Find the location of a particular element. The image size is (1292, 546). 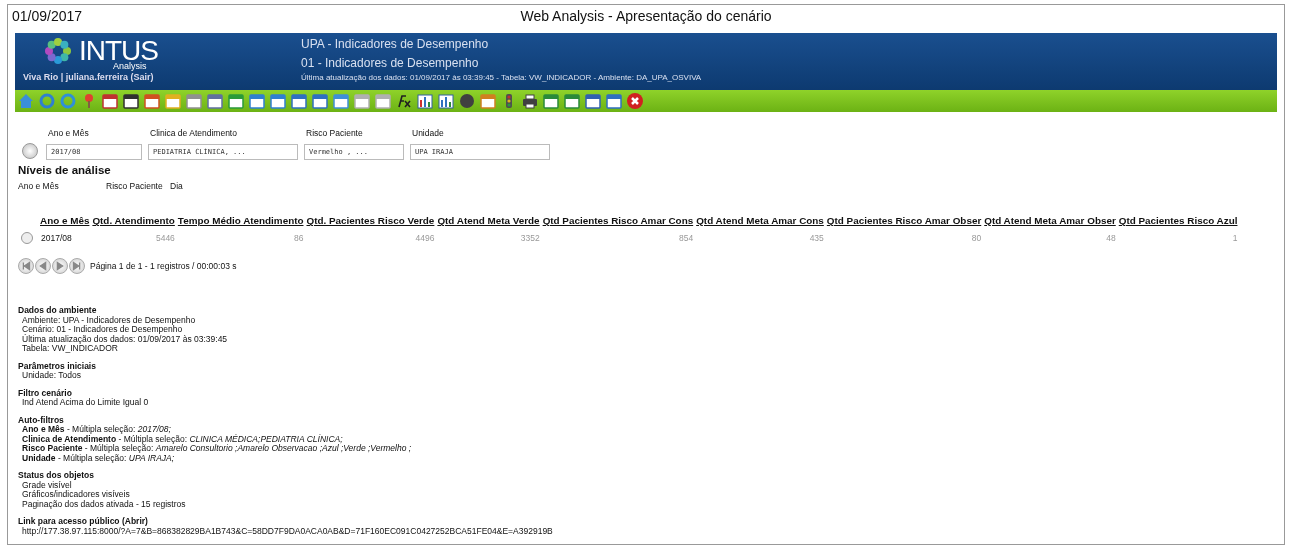

section-line: Ano e Mês - Múltipla seleção: 2017/08; is located at coordinates (96, 430).